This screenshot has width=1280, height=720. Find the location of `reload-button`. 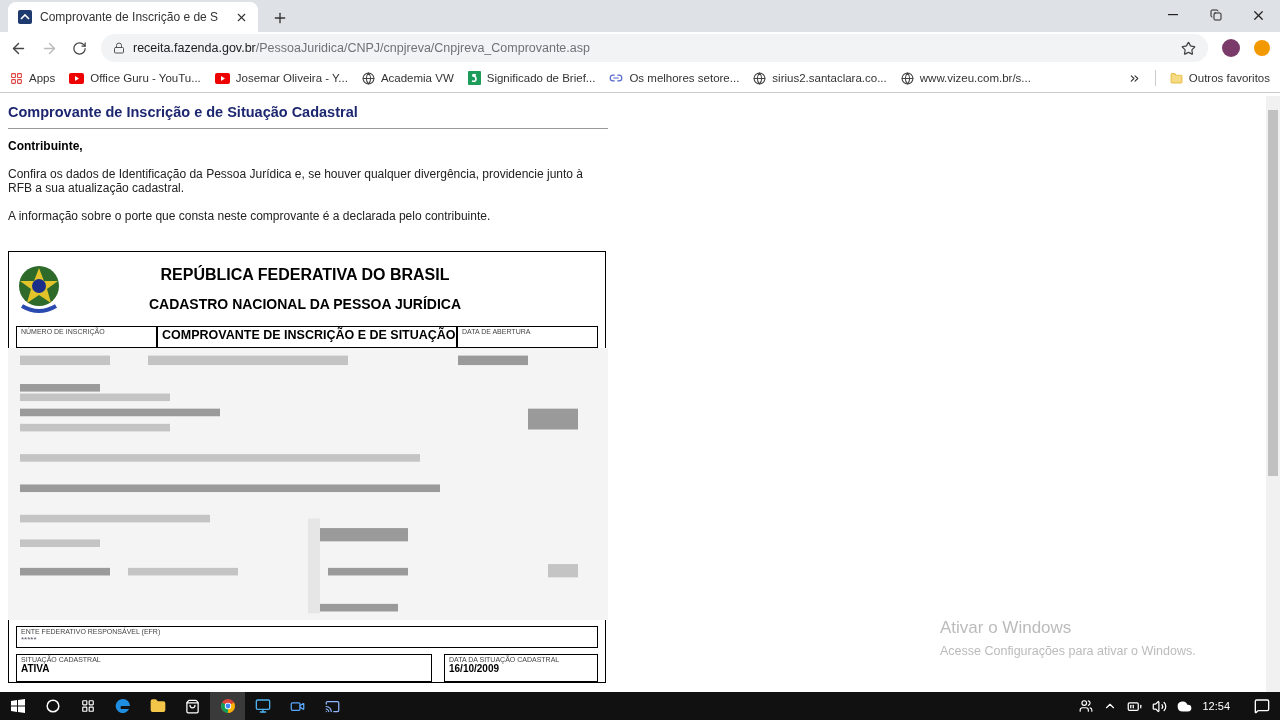

reload-button is located at coordinates (79, 48).